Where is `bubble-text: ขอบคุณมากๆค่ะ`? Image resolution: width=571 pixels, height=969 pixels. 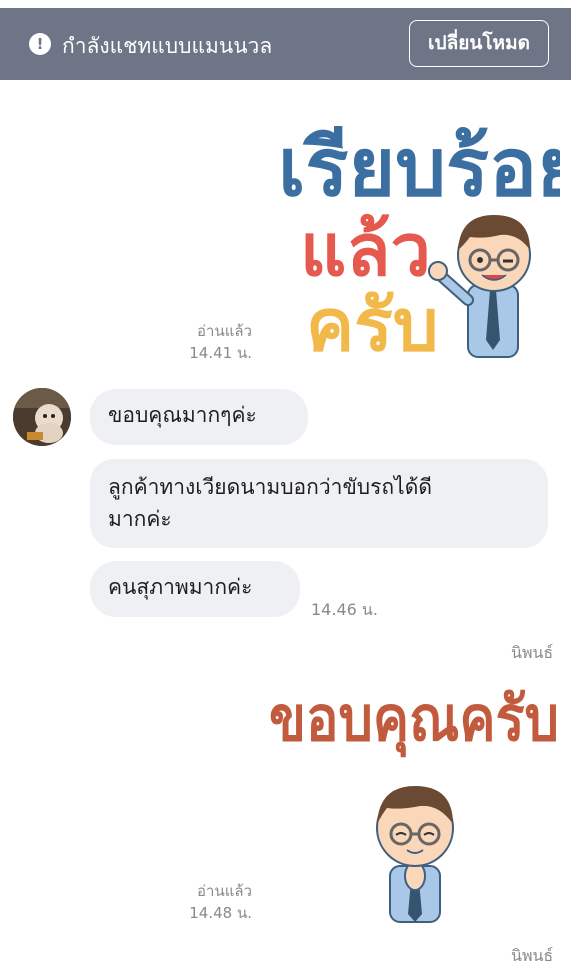 bubble-text: ขอบคุณมากๆค่ะ is located at coordinates (182, 415).